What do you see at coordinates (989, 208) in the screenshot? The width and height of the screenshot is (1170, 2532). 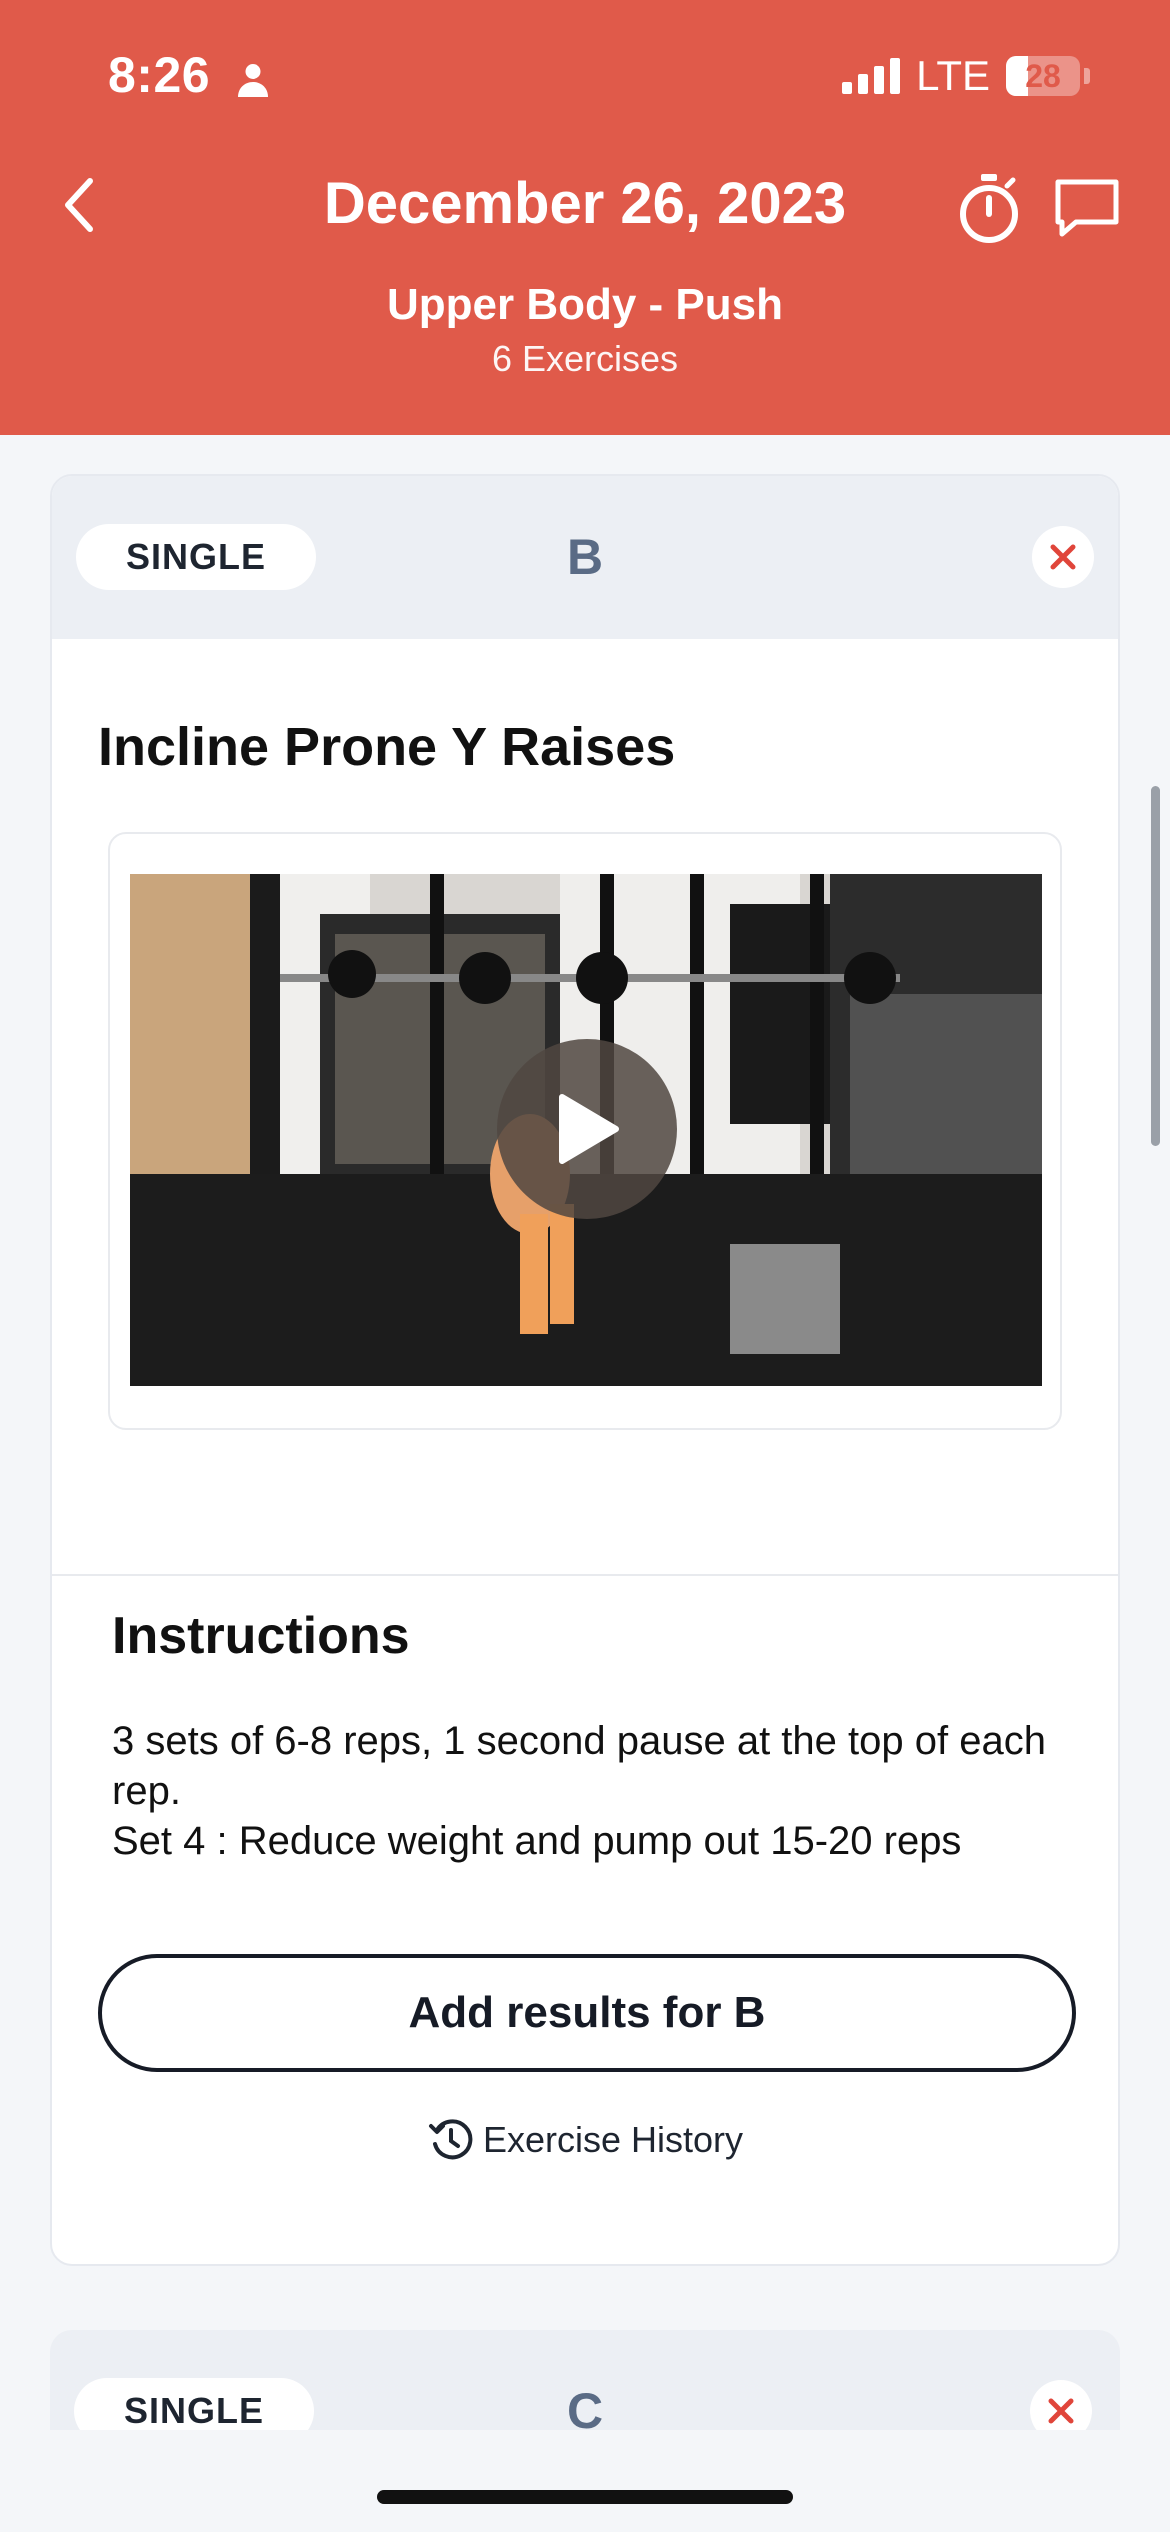 I see `stopwatch-icon` at bounding box center [989, 208].